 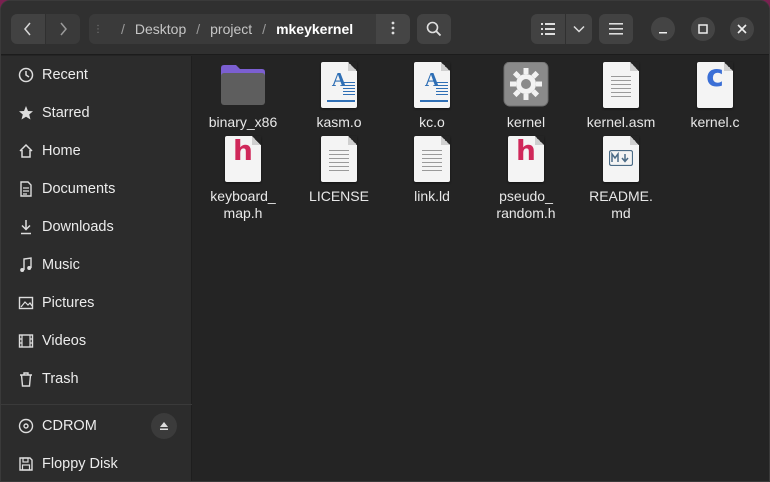 I want to click on maximize-button, so click(x=703, y=29).